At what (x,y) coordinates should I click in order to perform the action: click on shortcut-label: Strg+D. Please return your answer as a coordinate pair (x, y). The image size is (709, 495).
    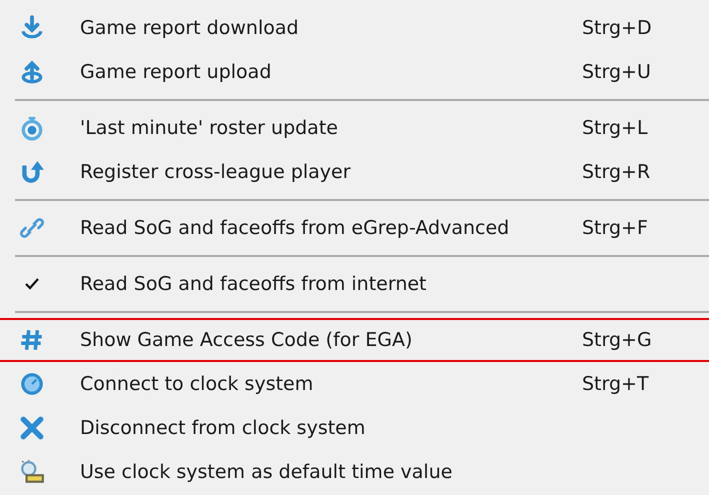
    Looking at the image, I should click on (617, 28).